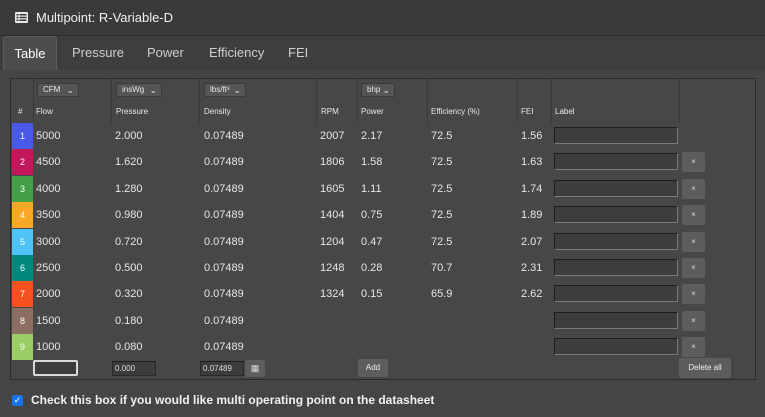  I want to click on tab-fei: FEI, so click(298, 53).